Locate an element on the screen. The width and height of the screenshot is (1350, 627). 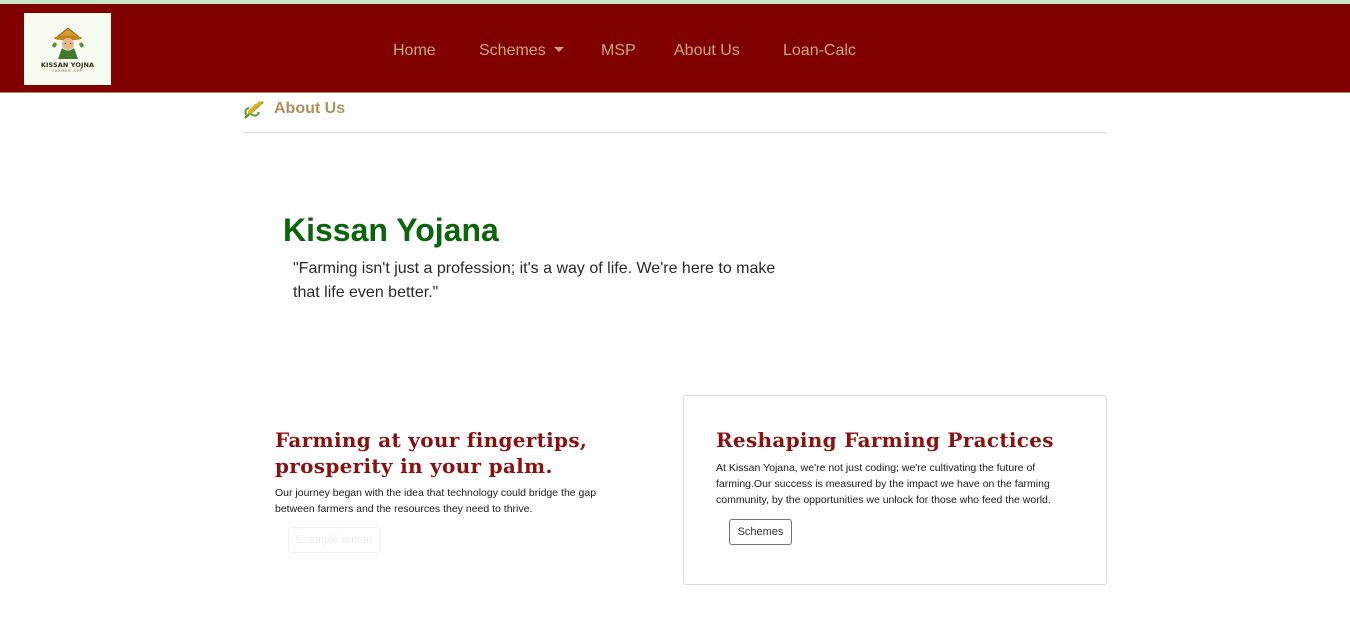
brand-logo: KISSAN YOJNA FARMER APP is located at coordinates (67, 49).